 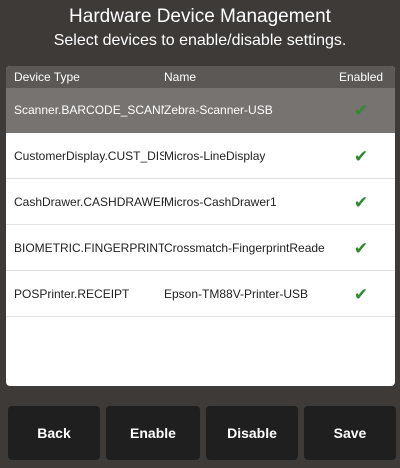 What do you see at coordinates (54, 433) in the screenshot?
I see `back-button: Back` at bounding box center [54, 433].